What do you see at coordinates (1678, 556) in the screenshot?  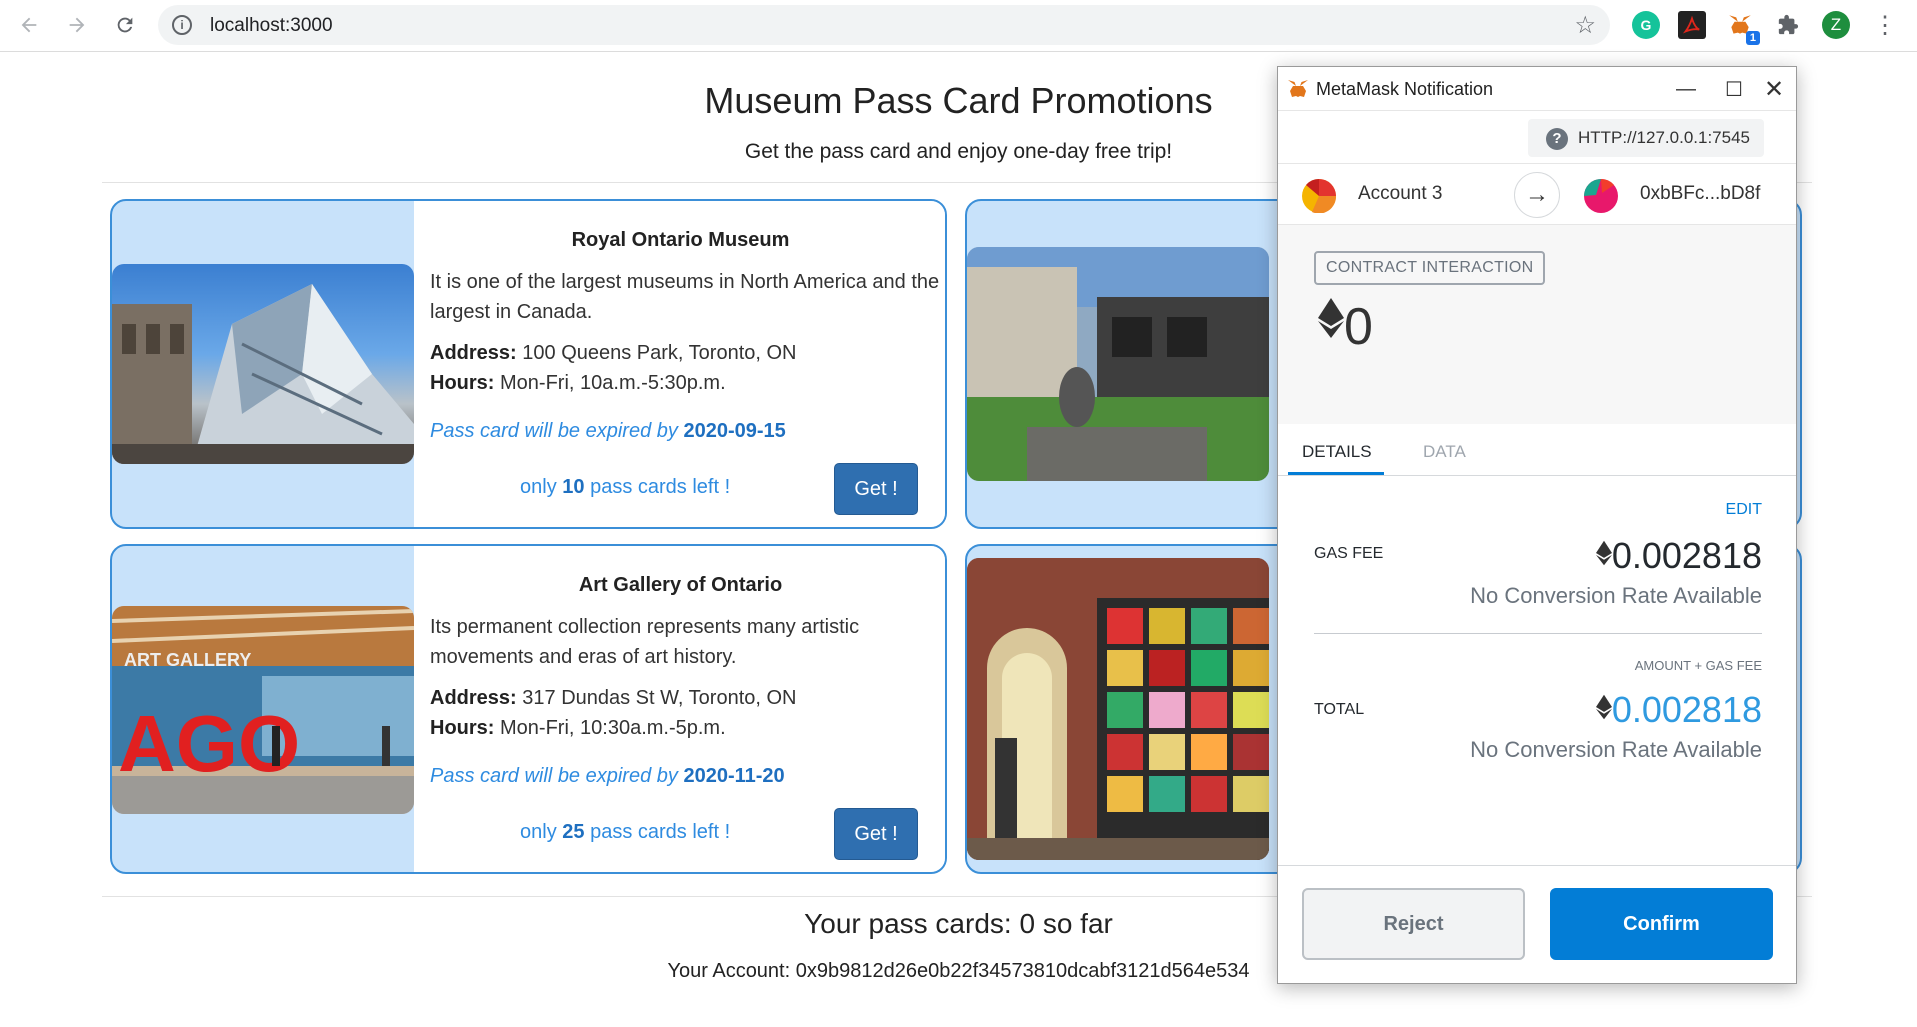 I see `gas-fee-amount: 0.002818` at bounding box center [1678, 556].